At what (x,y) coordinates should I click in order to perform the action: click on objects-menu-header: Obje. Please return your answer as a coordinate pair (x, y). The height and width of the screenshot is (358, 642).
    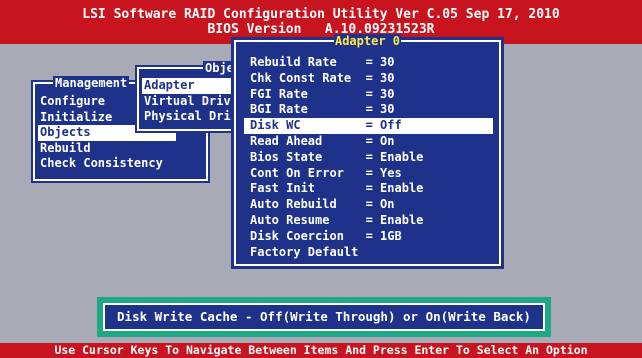
    Looking at the image, I should click on (219, 68).